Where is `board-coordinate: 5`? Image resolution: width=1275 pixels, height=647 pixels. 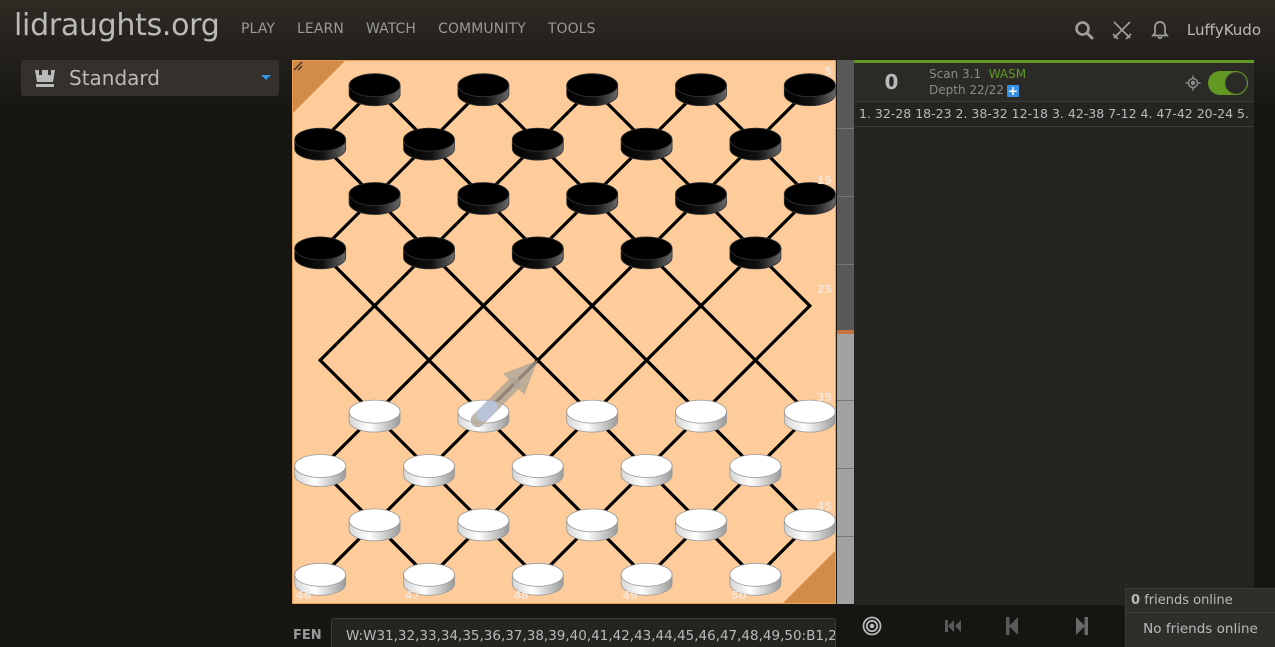
board-coordinate: 5 is located at coordinates (828, 71).